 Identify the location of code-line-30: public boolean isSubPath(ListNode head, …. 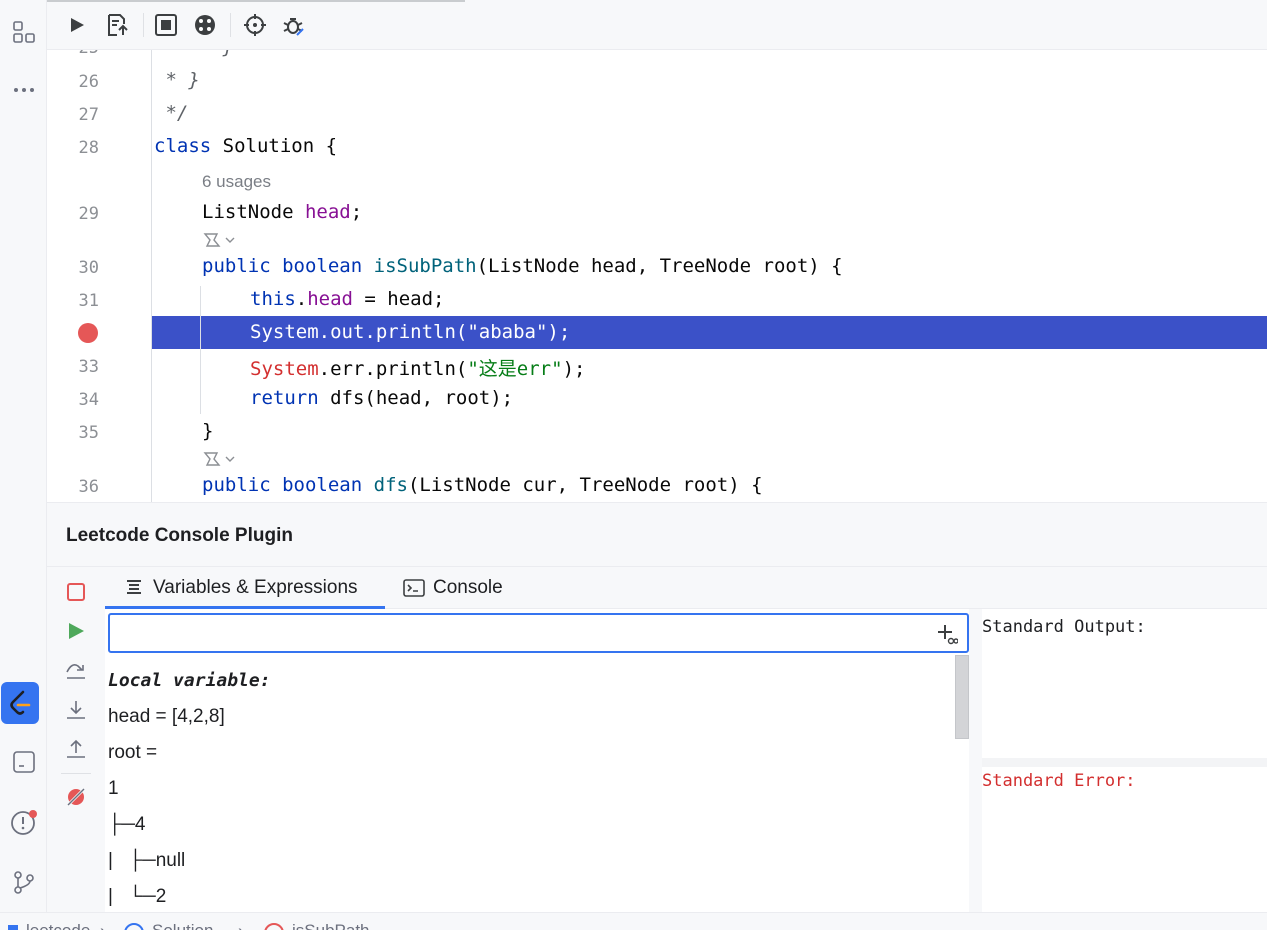
(522, 266).